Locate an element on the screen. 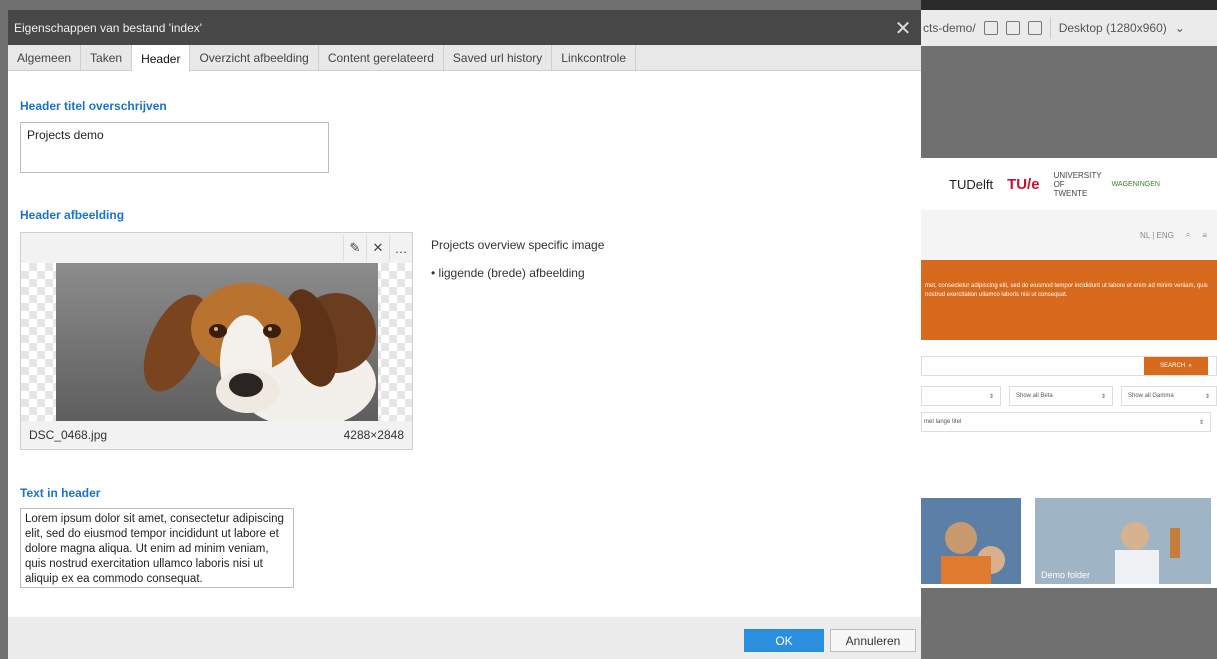 The height and width of the screenshot is (659, 1217). preview-filters: ⇕ Show all Beta ⇕ Show all Gamma ⇕ is located at coordinates (1069, 397).